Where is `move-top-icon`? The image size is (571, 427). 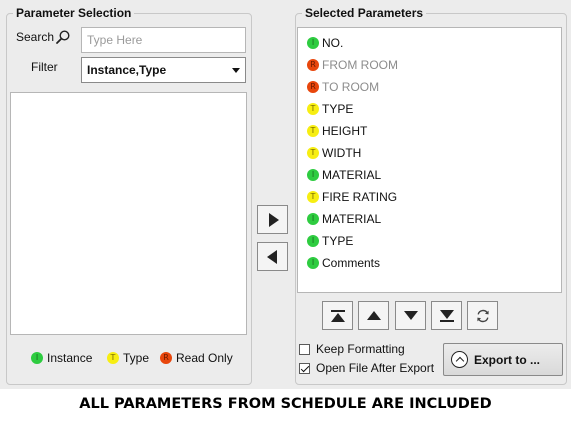 move-top-icon is located at coordinates (337, 315).